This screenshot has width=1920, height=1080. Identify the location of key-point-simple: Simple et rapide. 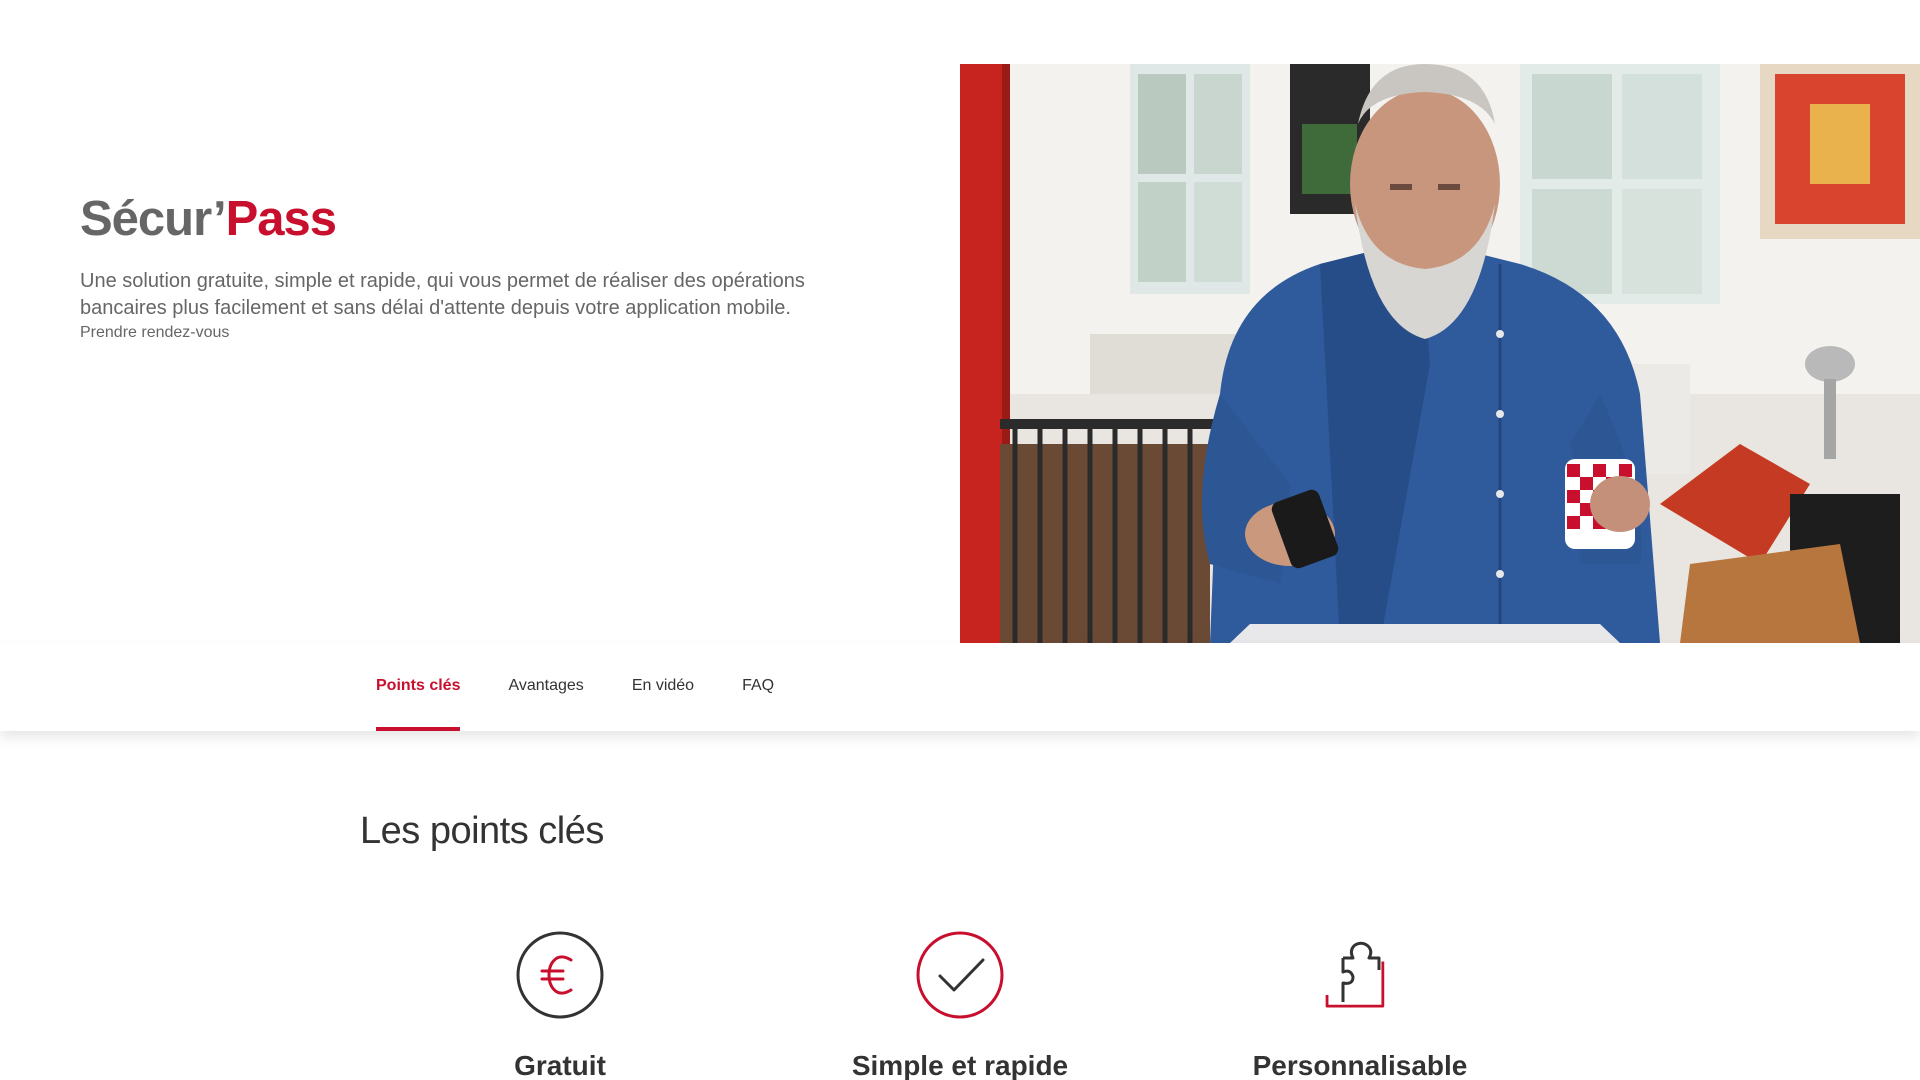
(960, 1005).